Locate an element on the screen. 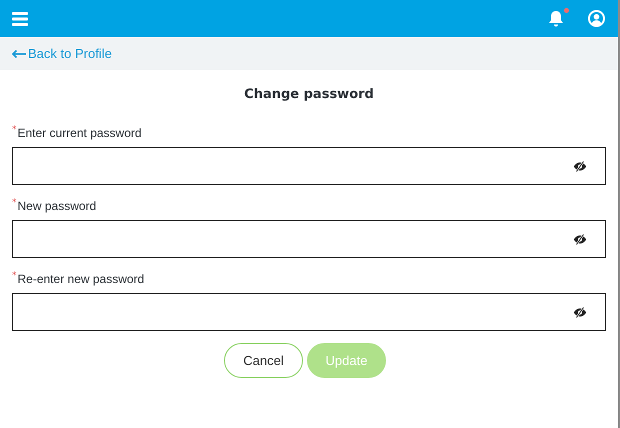 This screenshot has width=620, height=428. field-label: New password is located at coordinates (57, 206).